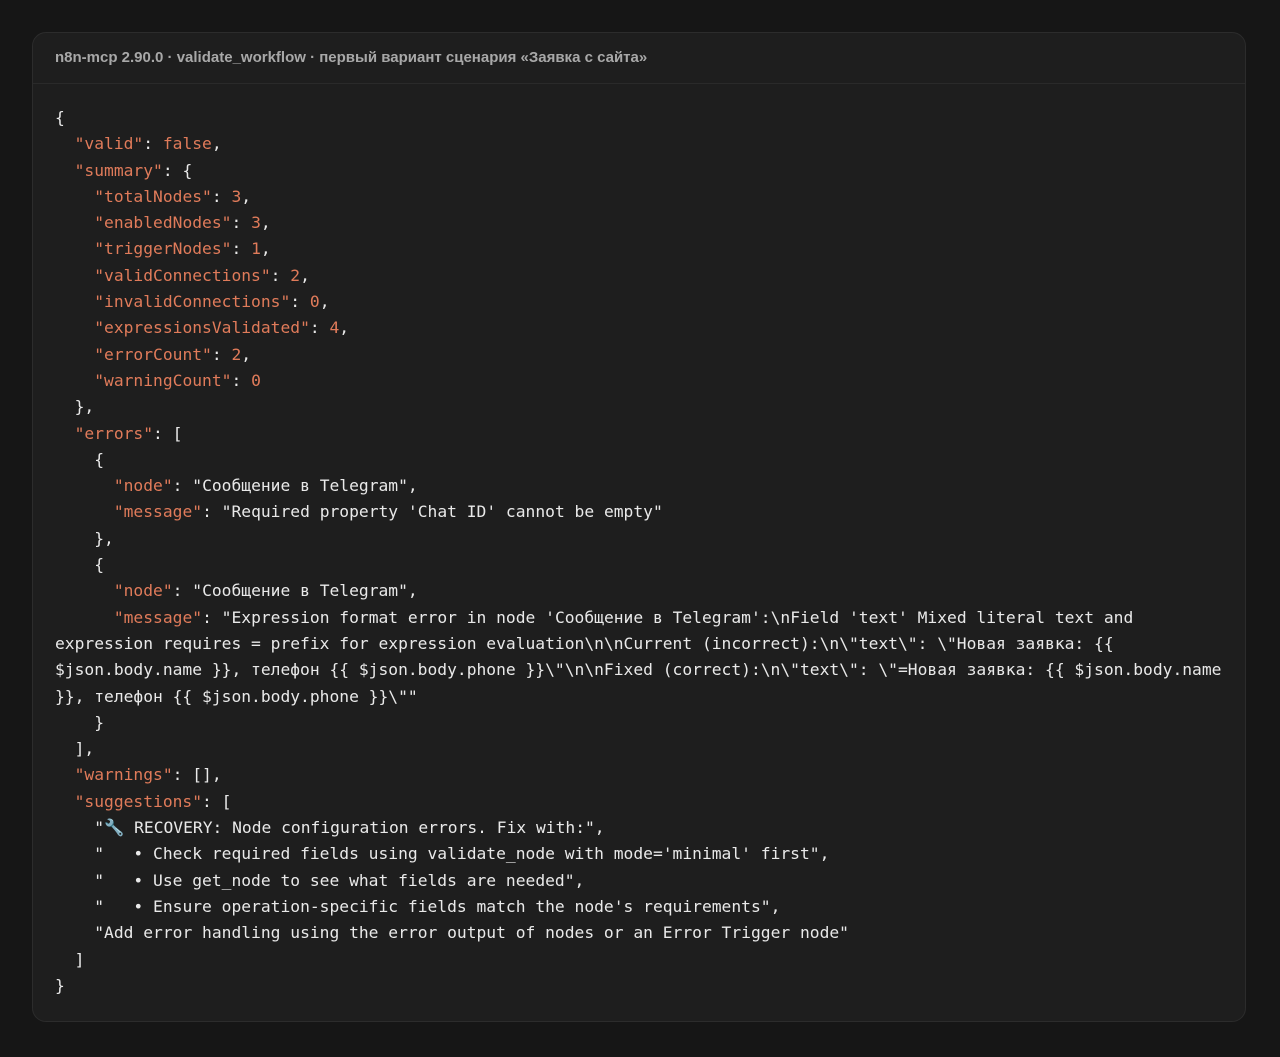  Describe the element at coordinates (295, 275) in the screenshot. I see `valid-connections-value: 2` at that location.